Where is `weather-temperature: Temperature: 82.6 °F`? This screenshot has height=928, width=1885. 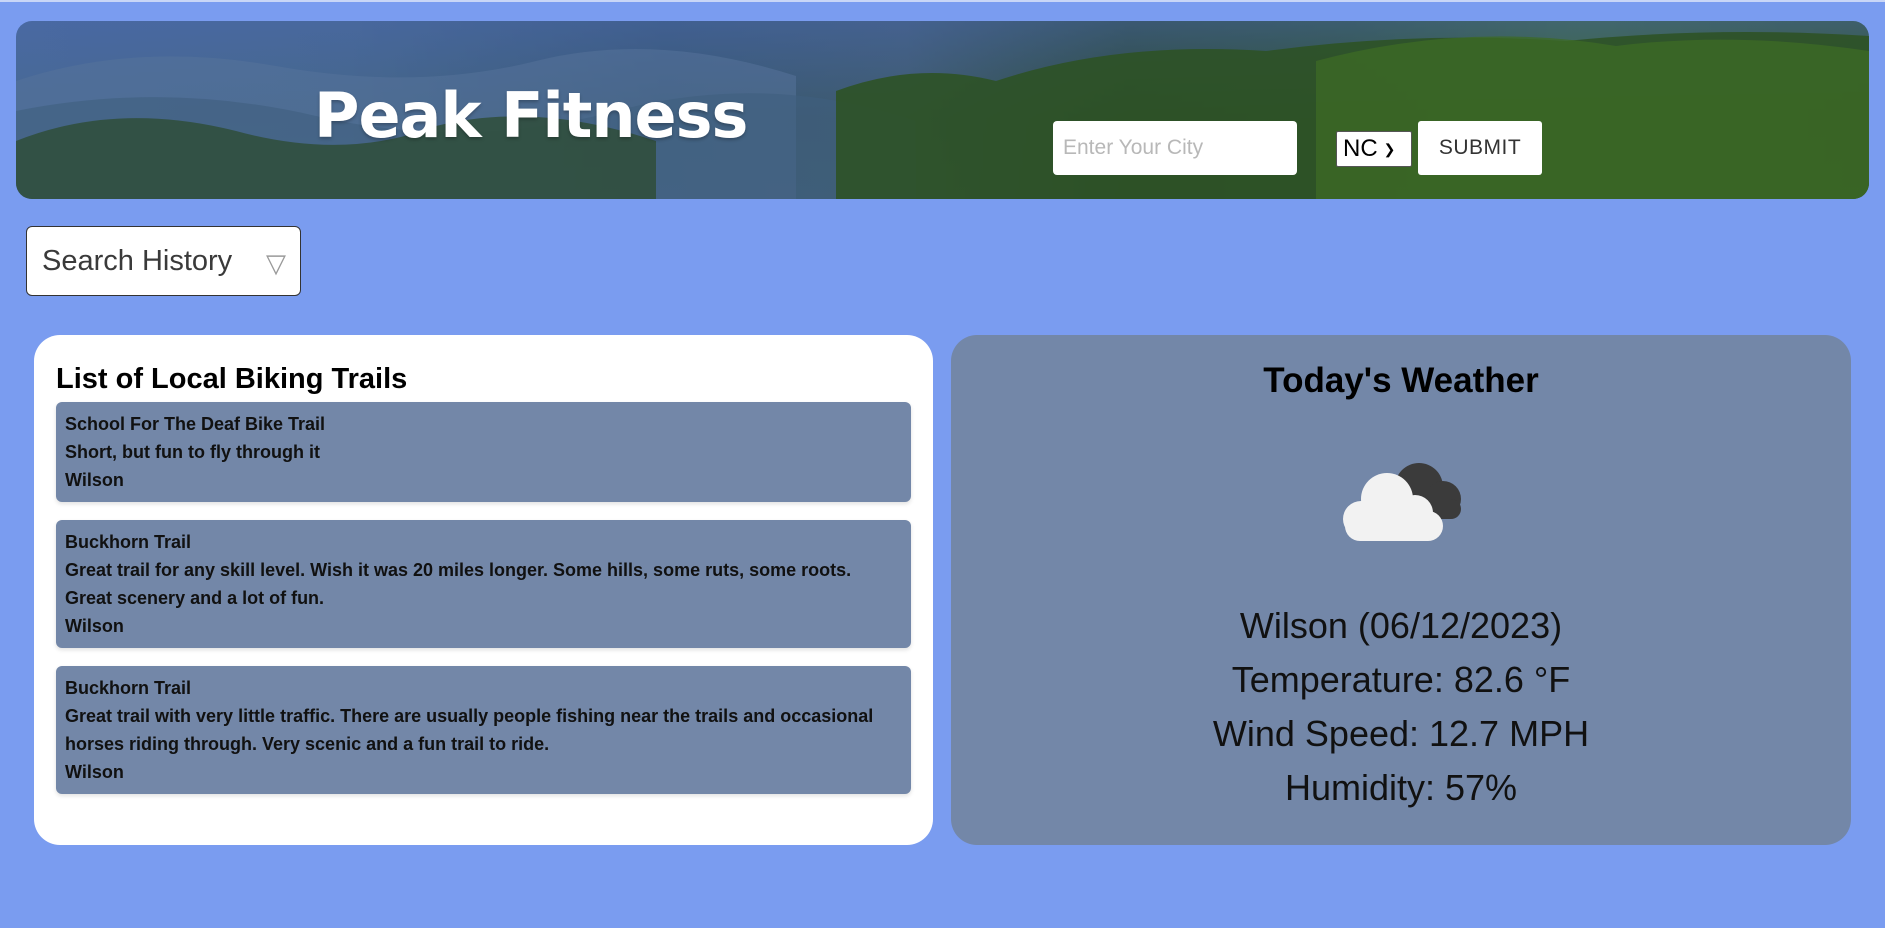 weather-temperature: Temperature: 82.6 °F is located at coordinates (1401, 679).